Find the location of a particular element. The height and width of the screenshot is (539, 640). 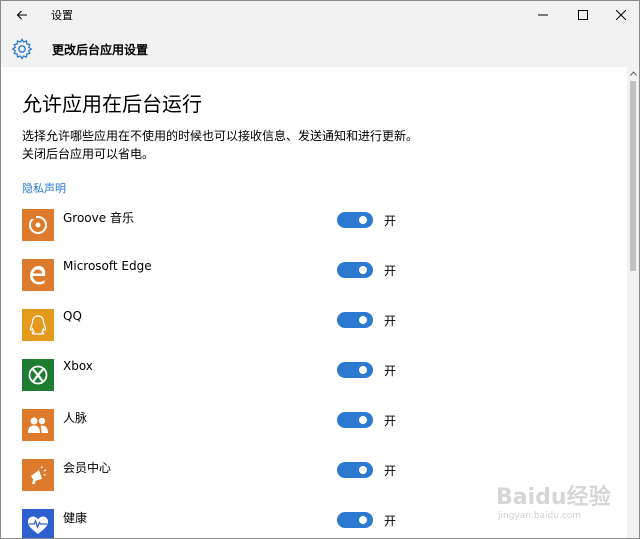

app-row-health: 健康 开 is located at coordinates (222, 523).